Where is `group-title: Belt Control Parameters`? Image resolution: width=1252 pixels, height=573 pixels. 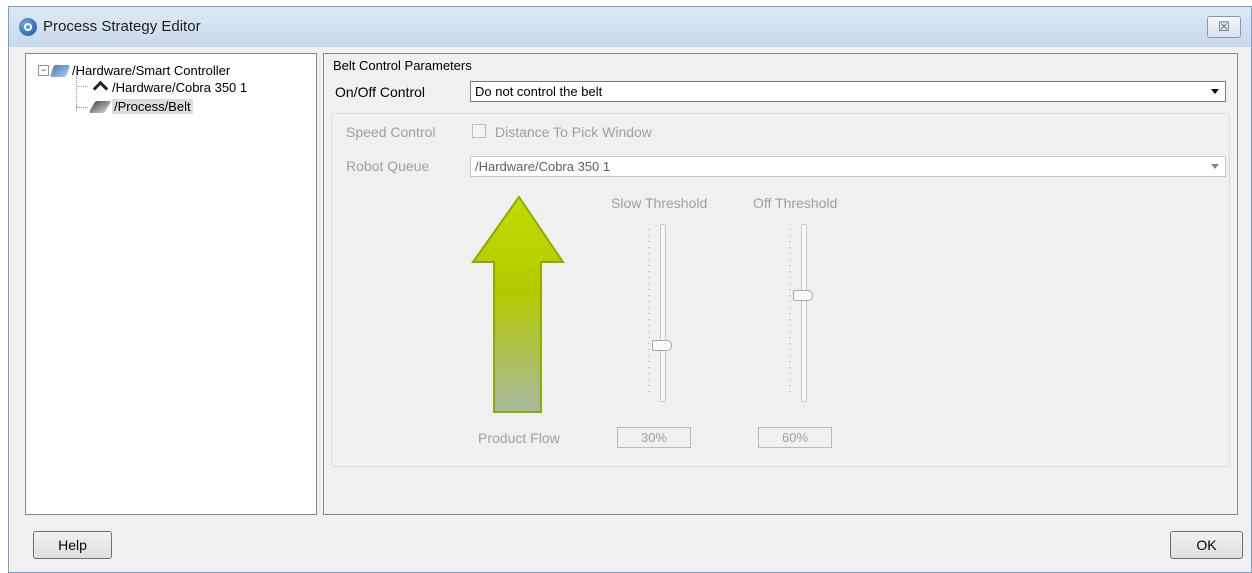 group-title: Belt Control Parameters is located at coordinates (402, 65).